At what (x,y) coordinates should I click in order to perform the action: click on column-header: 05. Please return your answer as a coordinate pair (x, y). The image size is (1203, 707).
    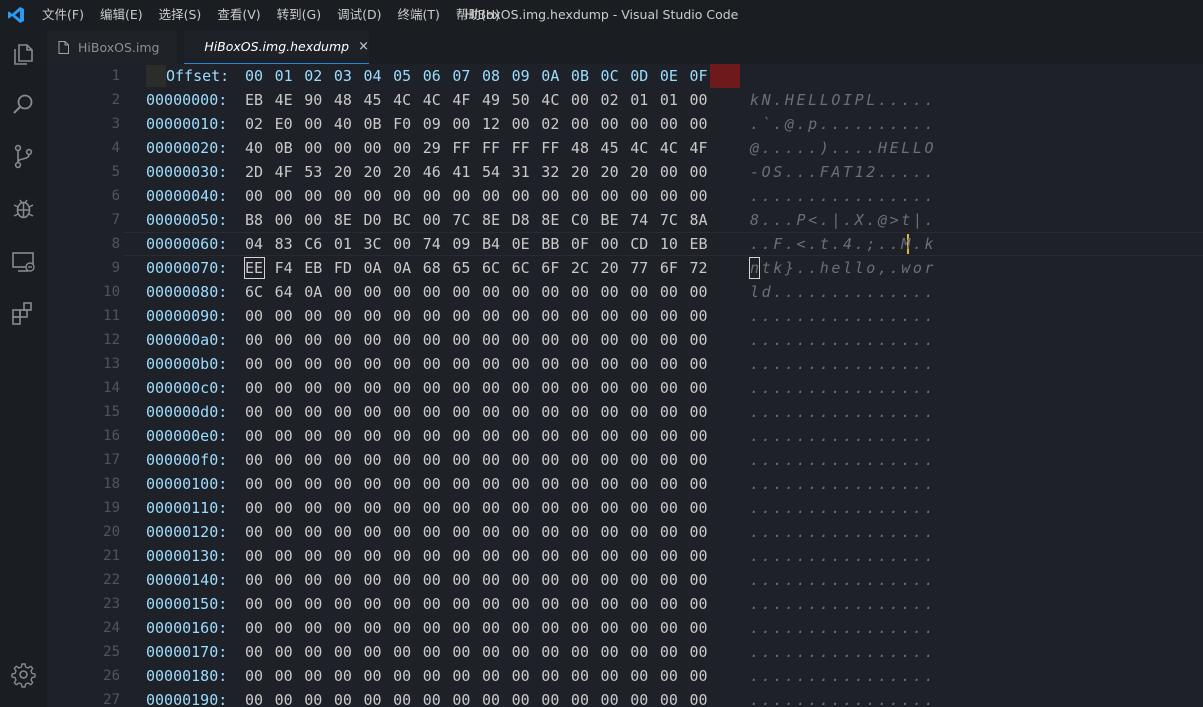
    Looking at the image, I should click on (402, 76).